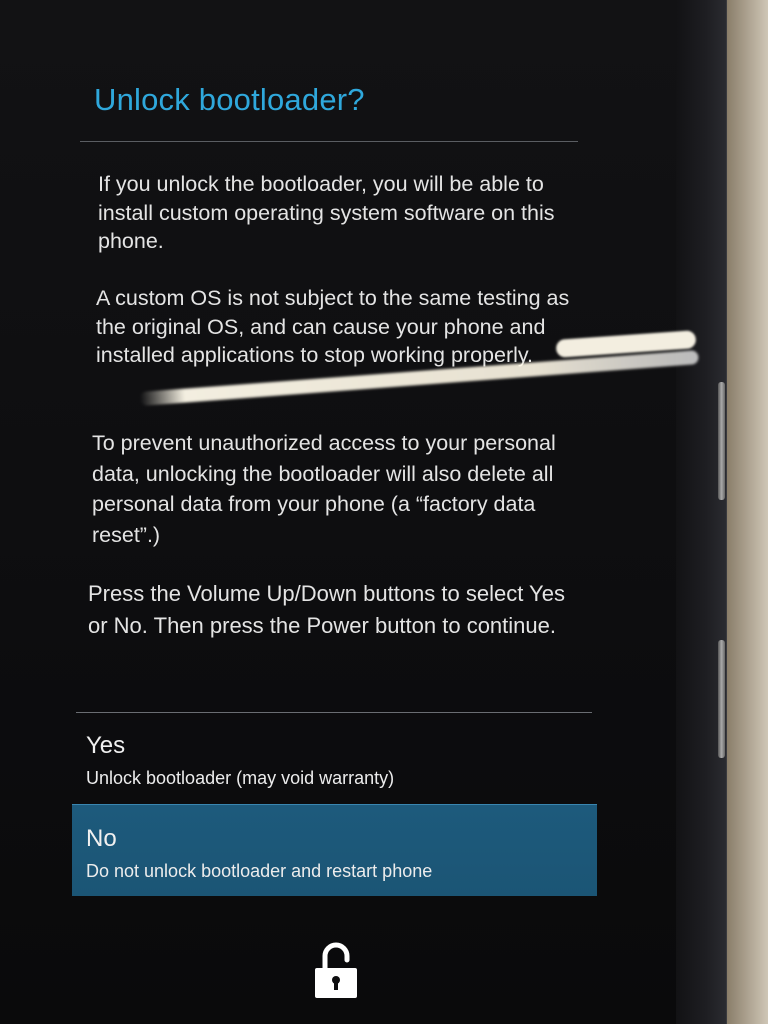 The height and width of the screenshot is (1024, 768). Describe the element at coordinates (336, 970) in the screenshot. I see `unlocked-padlock-icon` at that location.